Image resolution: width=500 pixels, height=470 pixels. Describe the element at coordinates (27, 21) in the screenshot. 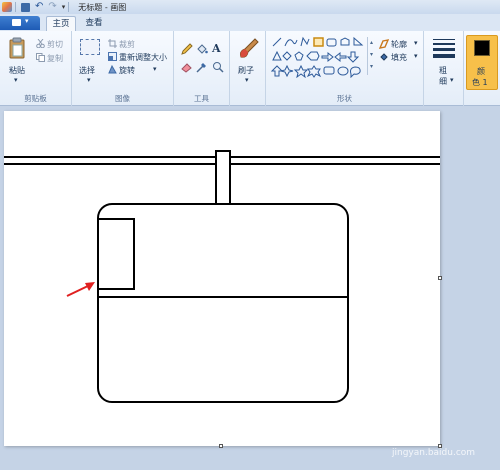

I see `chevron-down-icon: ▾` at that location.